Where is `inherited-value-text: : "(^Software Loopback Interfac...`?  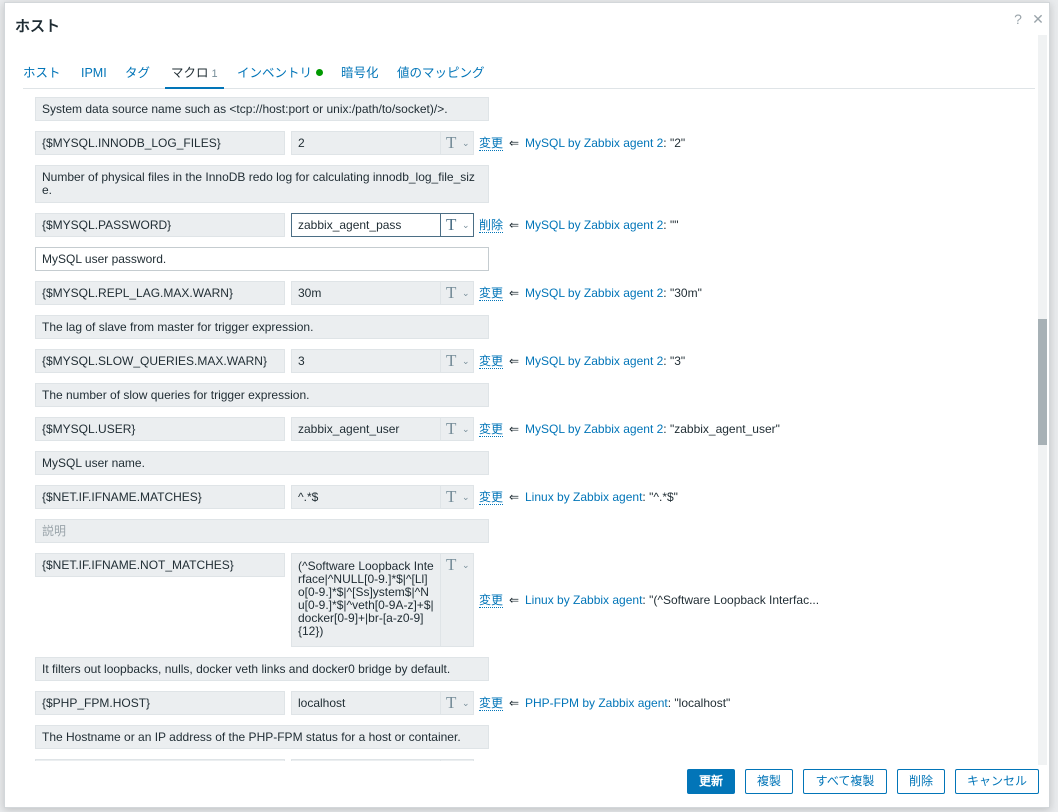 inherited-value-text: : "(^Software Loopback Interfac... is located at coordinates (731, 600).